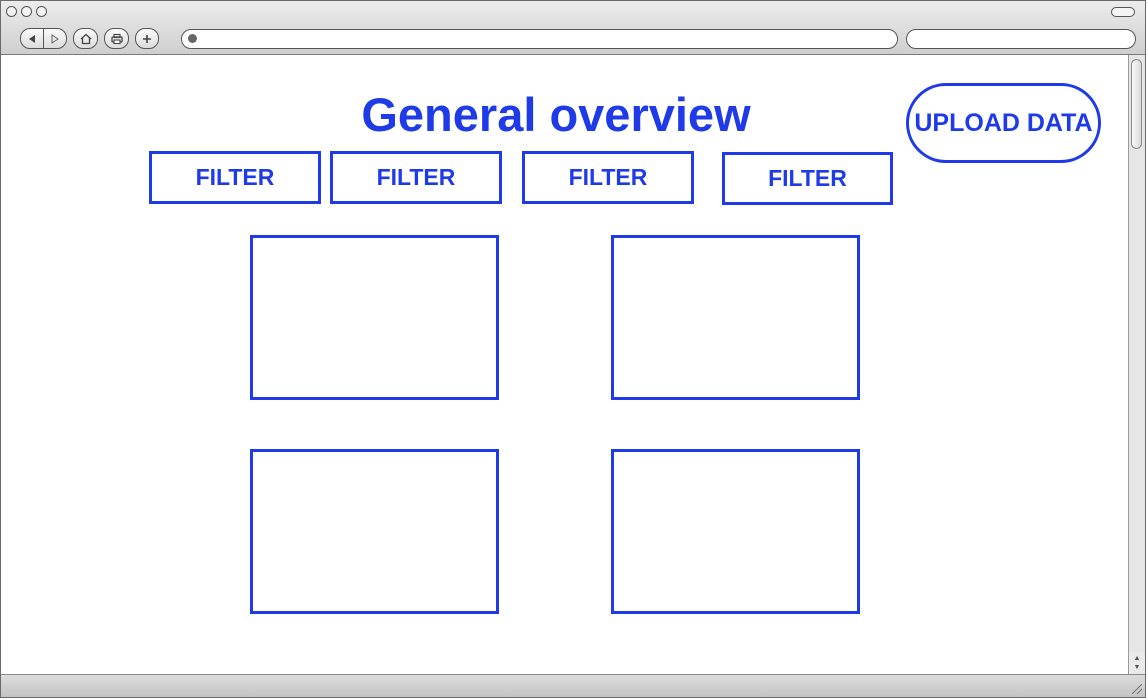  What do you see at coordinates (192, 38) in the screenshot?
I see `globe-icon` at bounding box center [192, 38].